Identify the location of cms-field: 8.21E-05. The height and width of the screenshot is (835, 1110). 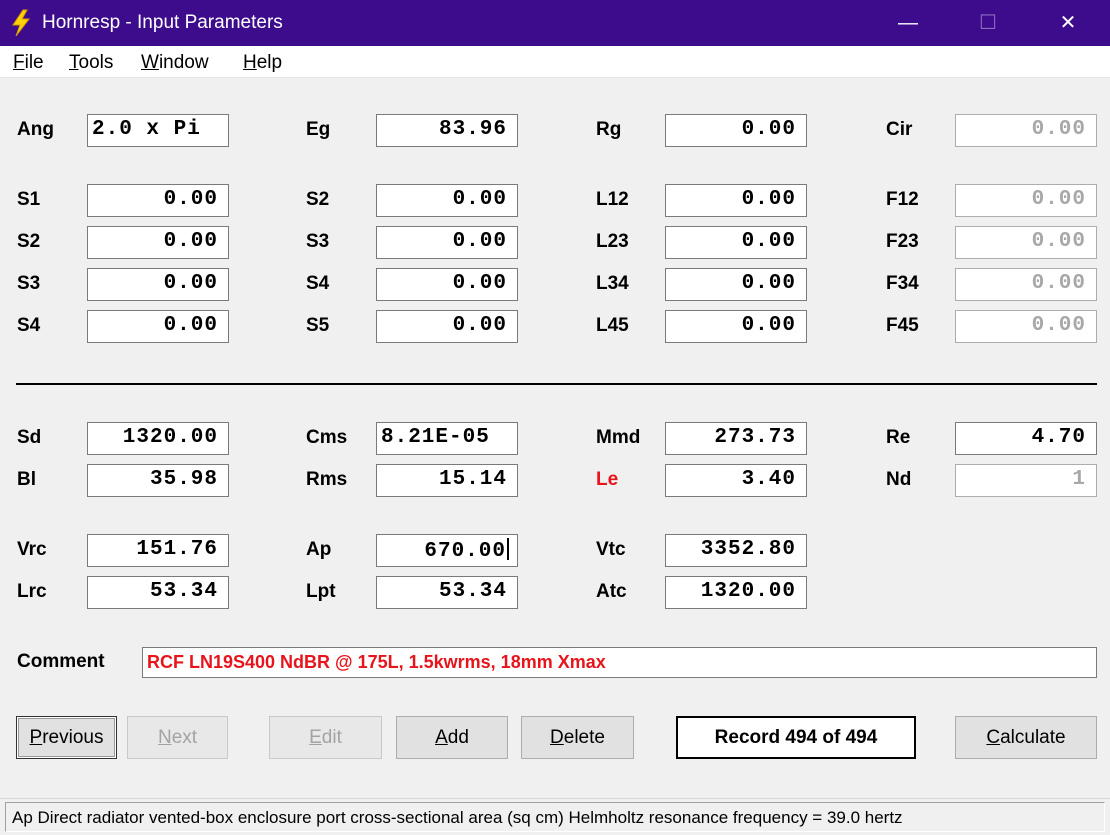
(447, 438).